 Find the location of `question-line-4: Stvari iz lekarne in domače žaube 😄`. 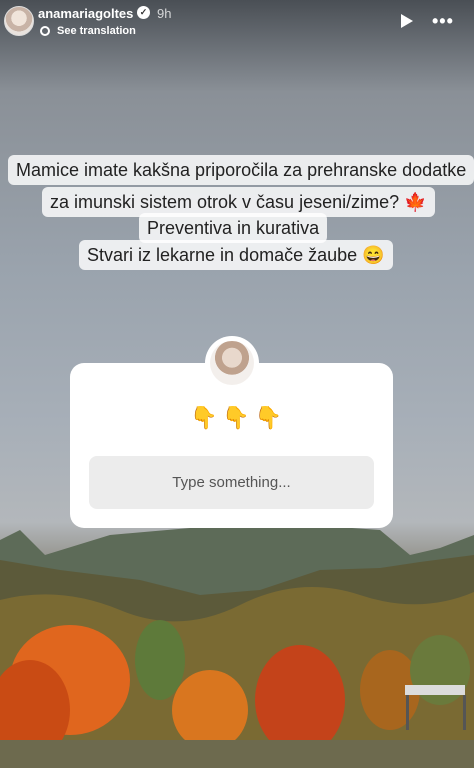

question-line-4: Stvari iz lekarne in domače žaube 😄 is located at coordinates (236, 255).